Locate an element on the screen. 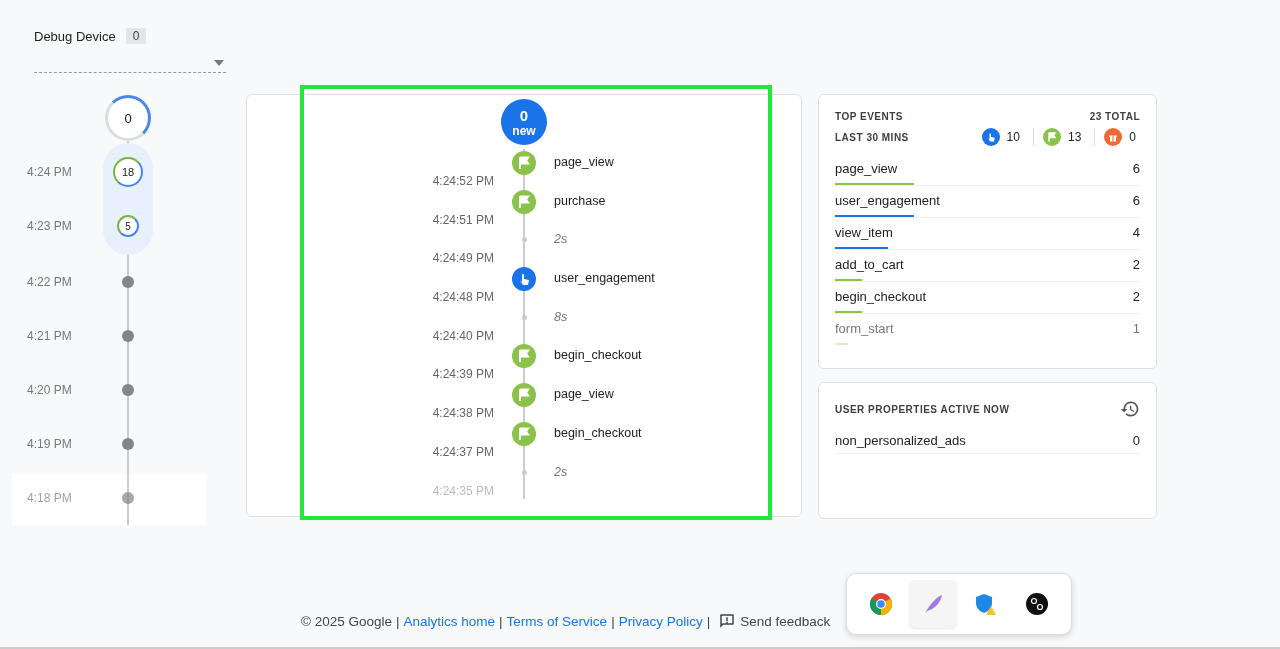 The height and width of the screenshot is (649, 1280). round-logo-icon is located at coordinates (1037, 604).